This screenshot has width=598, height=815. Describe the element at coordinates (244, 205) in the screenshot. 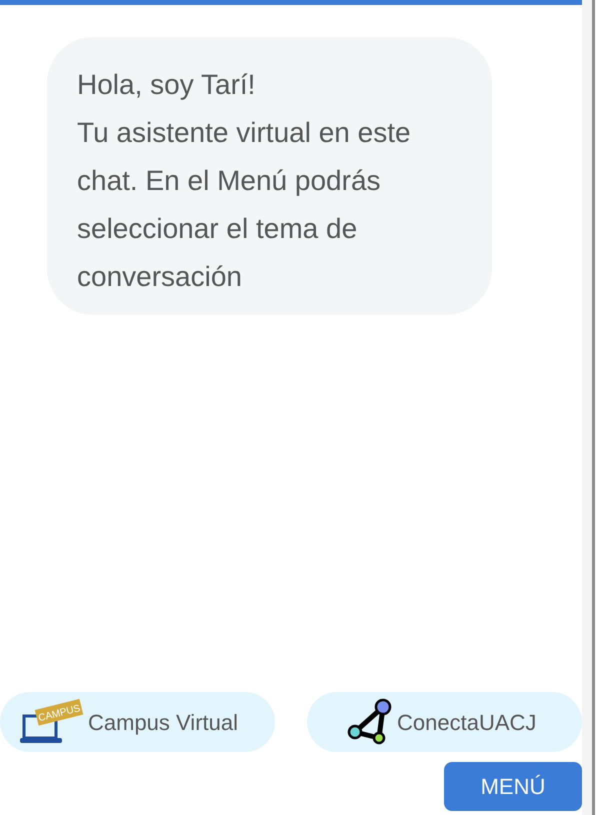

I see `message-text: Tu asistente virtual en este chat. En el Menú podrás seleccionar el tema de conversación` at that location.